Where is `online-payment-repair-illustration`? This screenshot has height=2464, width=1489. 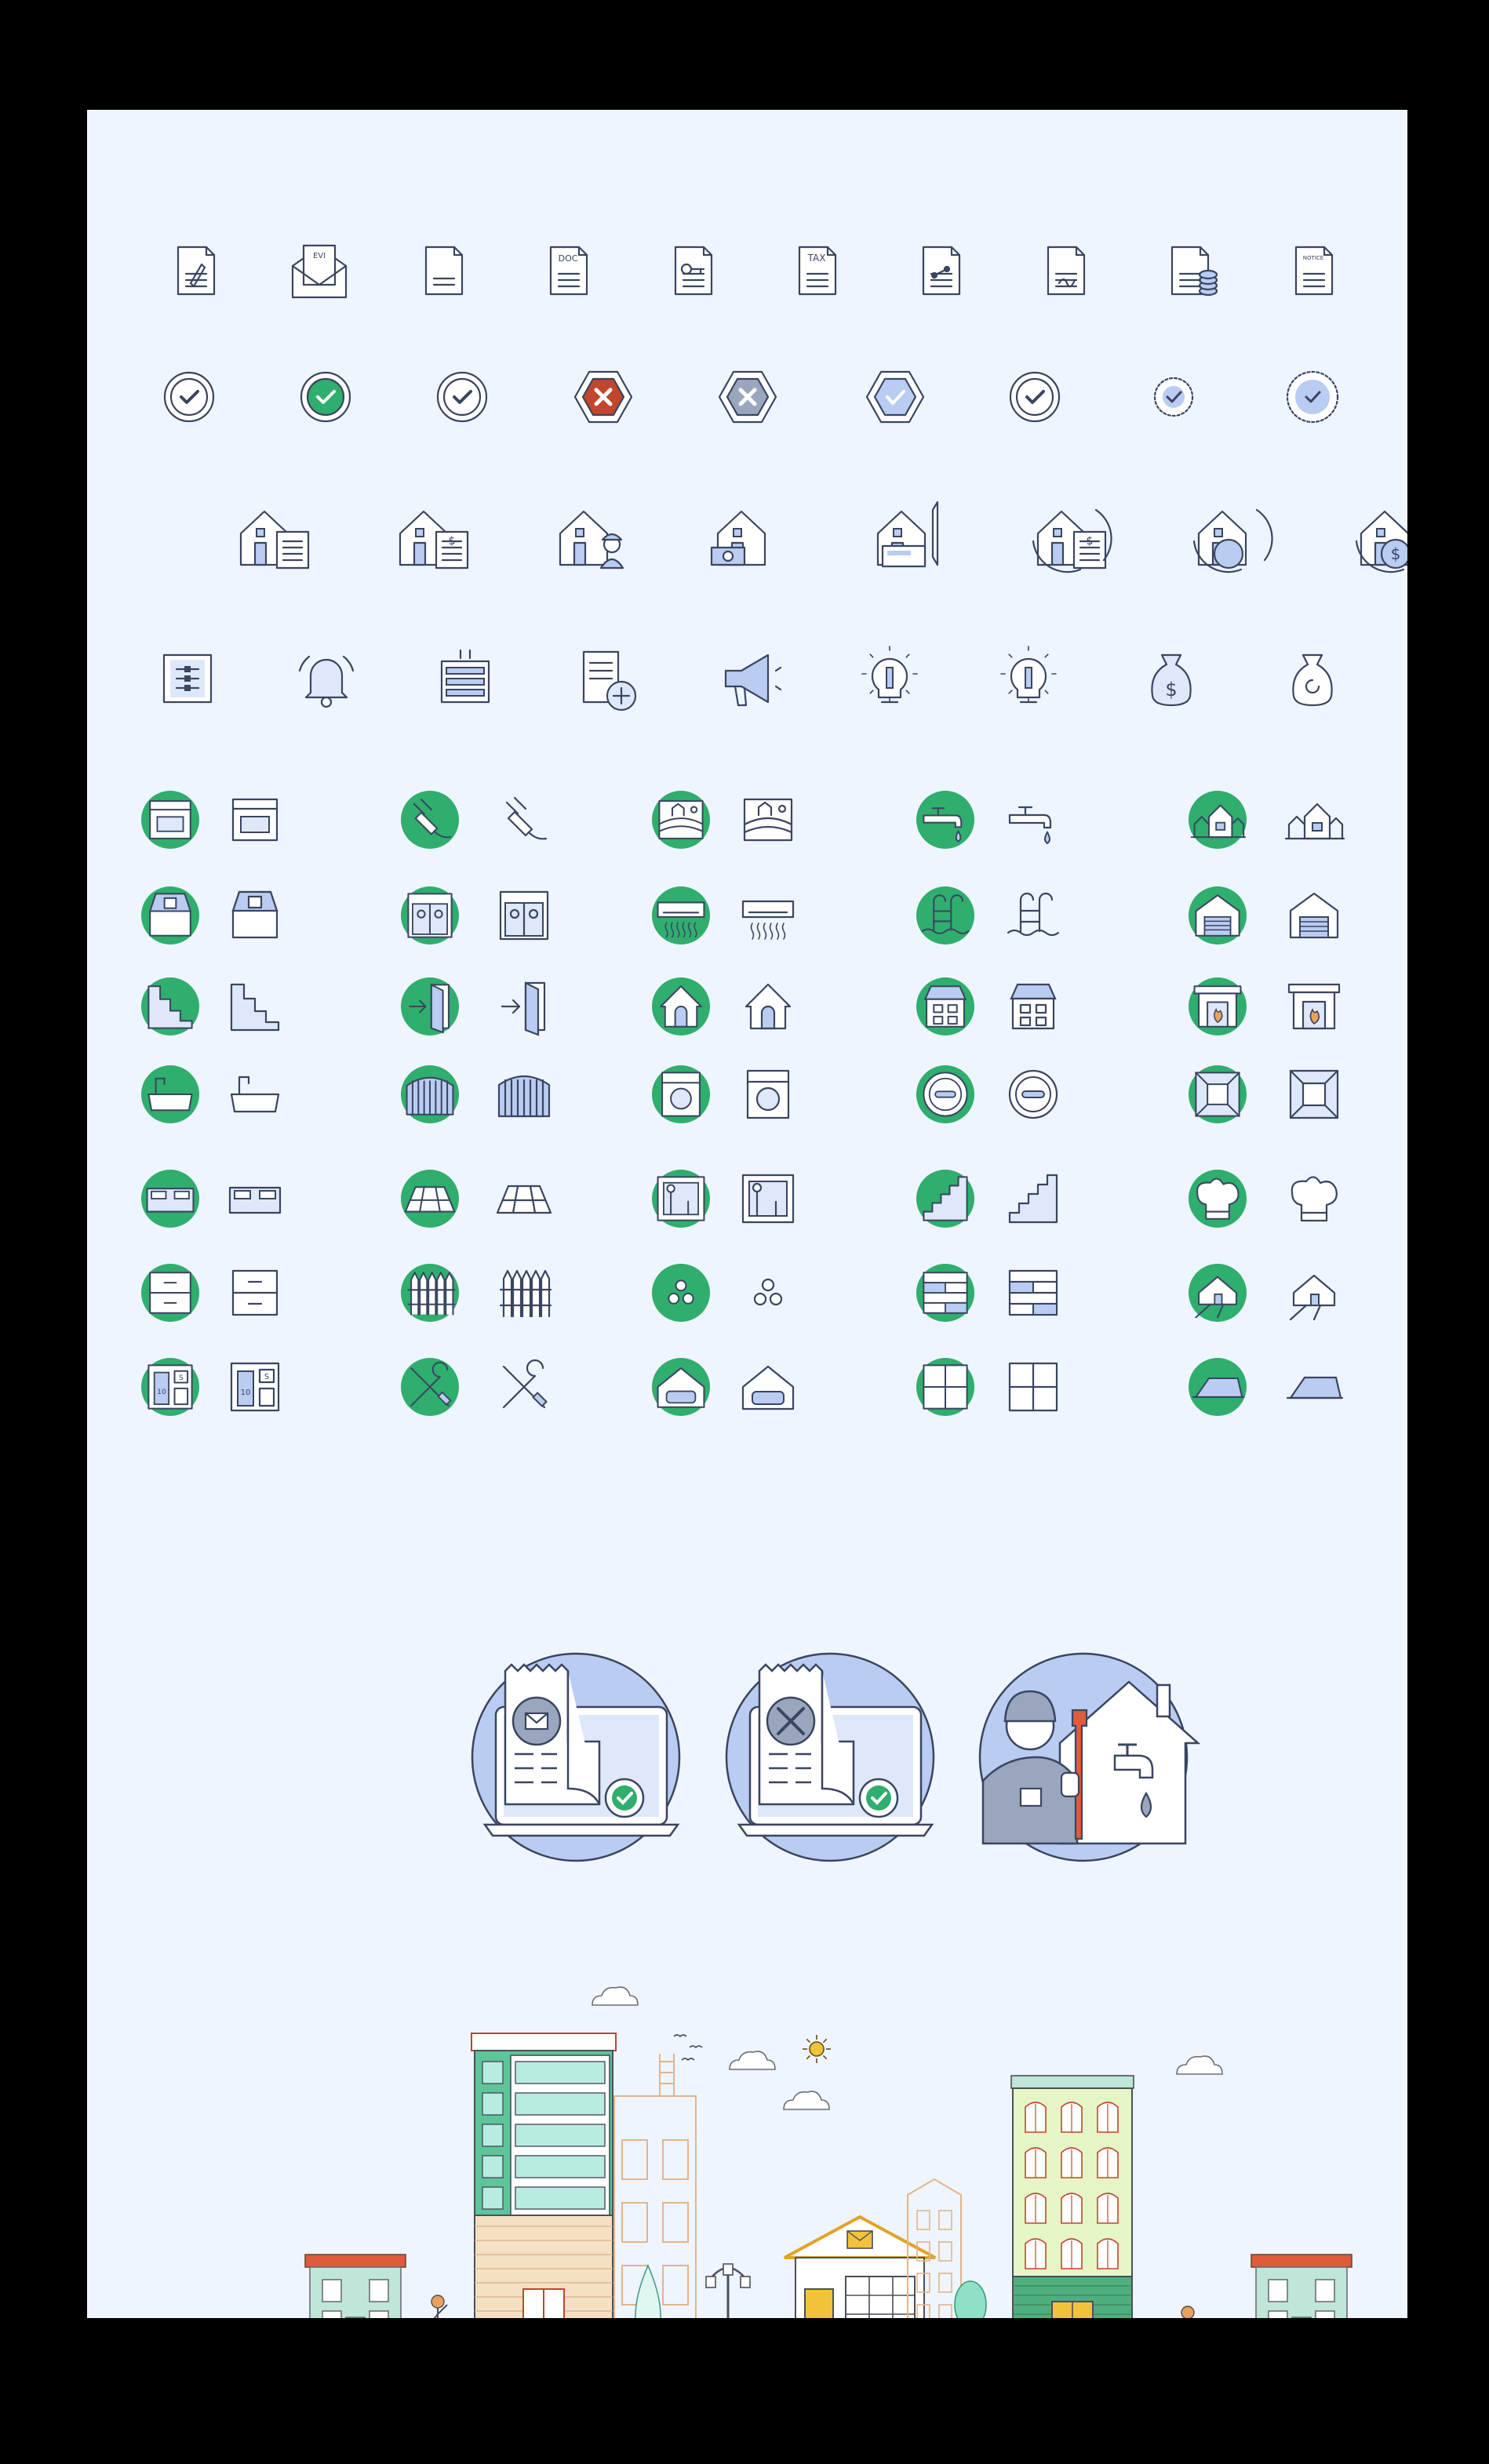
online-payment-repair-illustration is located at coordinates (830, 1757).